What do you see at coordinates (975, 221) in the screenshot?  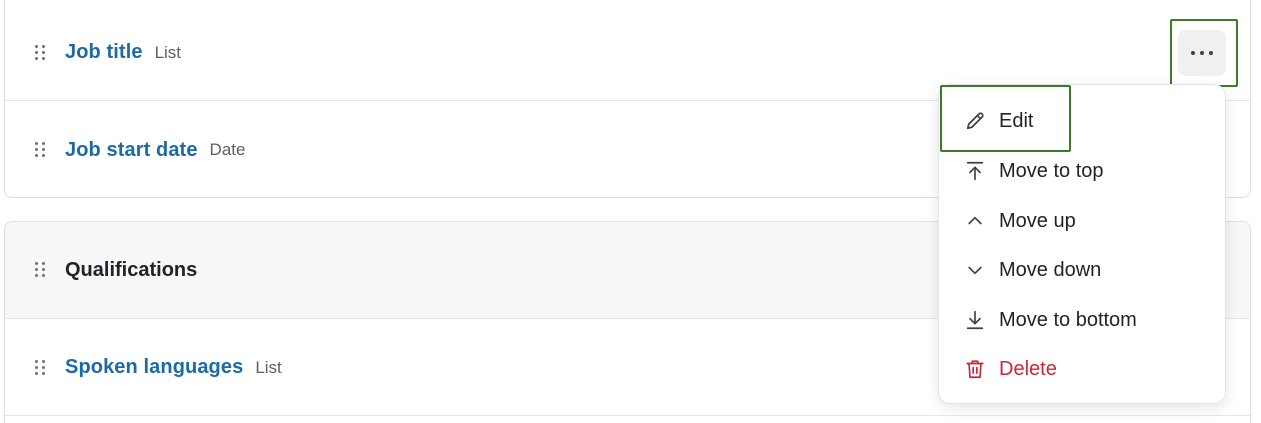 I see `chevron-up-icon` at bounding box center [975, 221].